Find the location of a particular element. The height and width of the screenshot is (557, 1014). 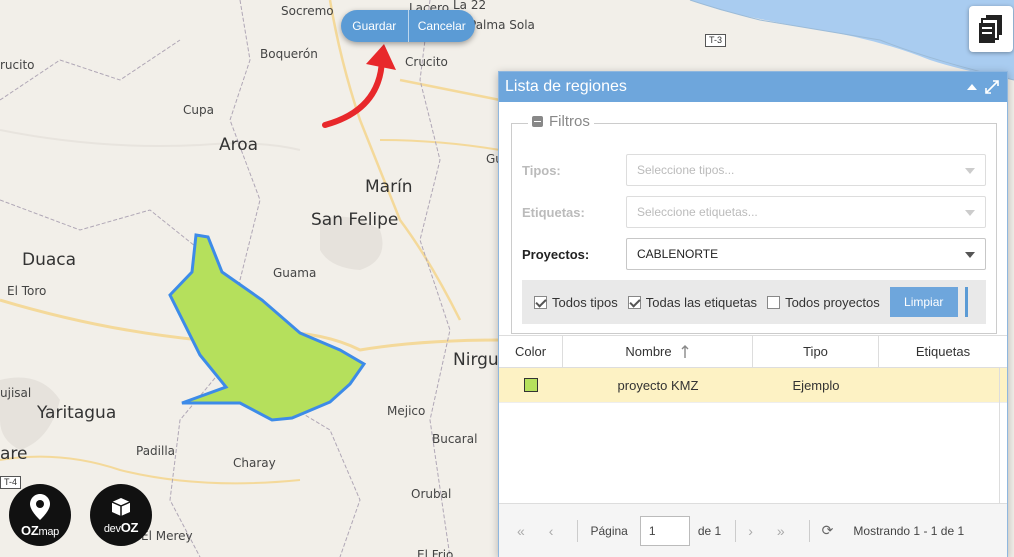

cancel-button: Cancelar is located at coordinates (442, 26).